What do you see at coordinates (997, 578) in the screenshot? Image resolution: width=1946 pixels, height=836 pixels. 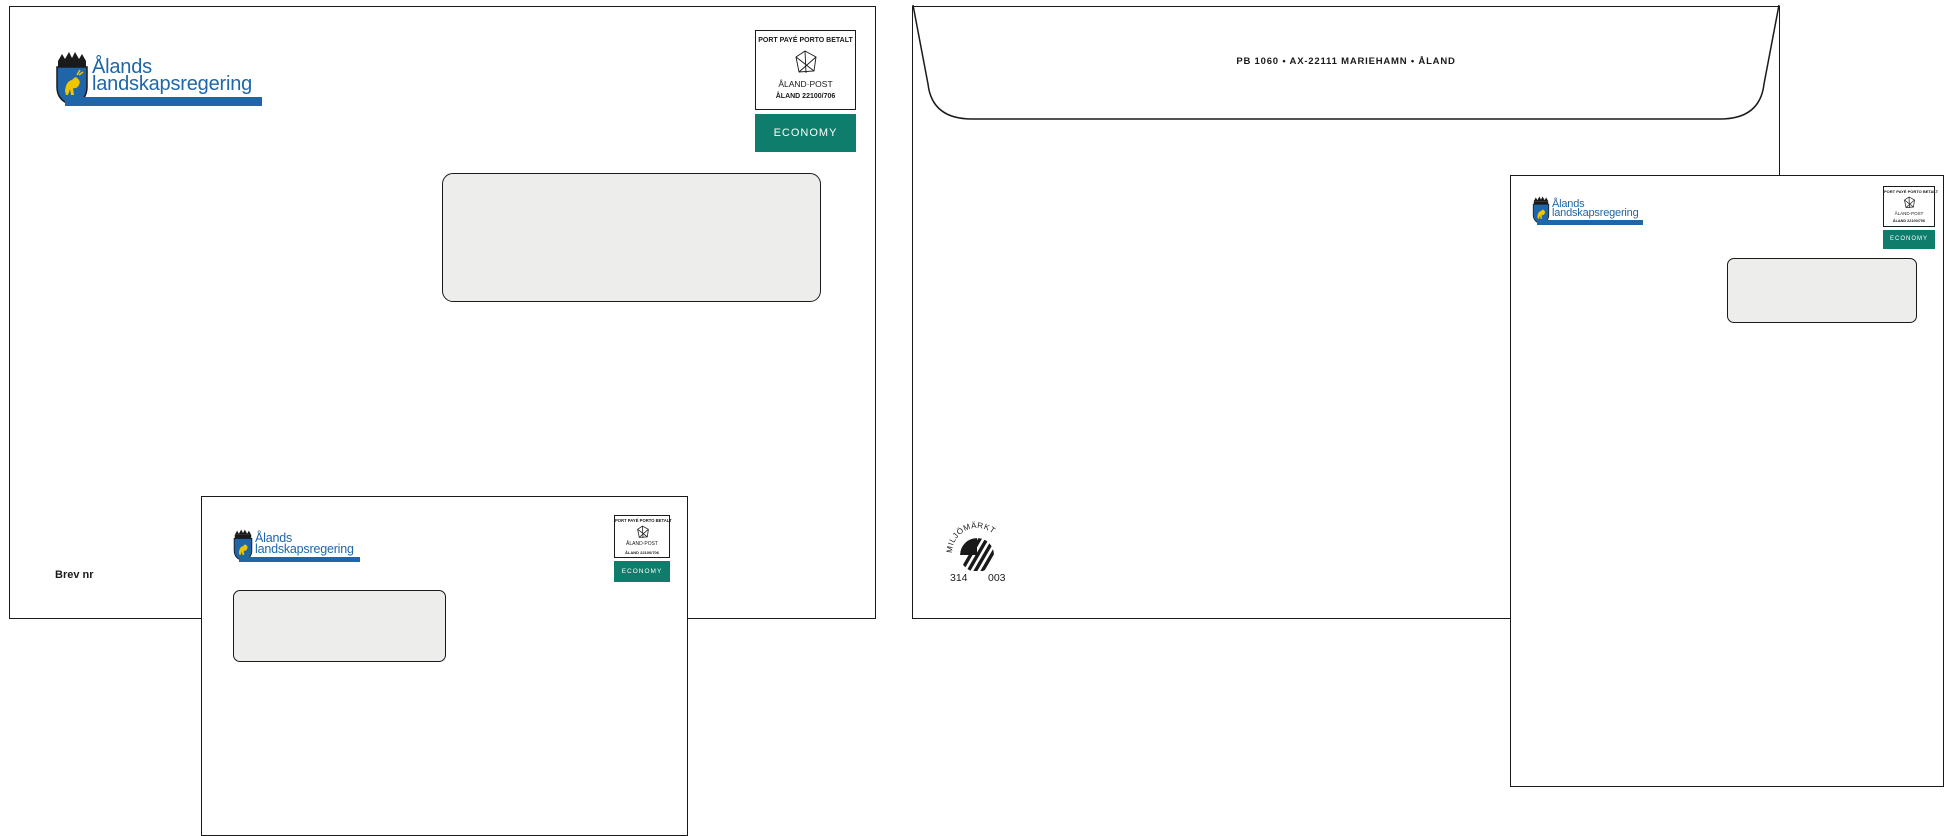 I see `ecolabel-number-right: 003` at bounding box center [997, 578].